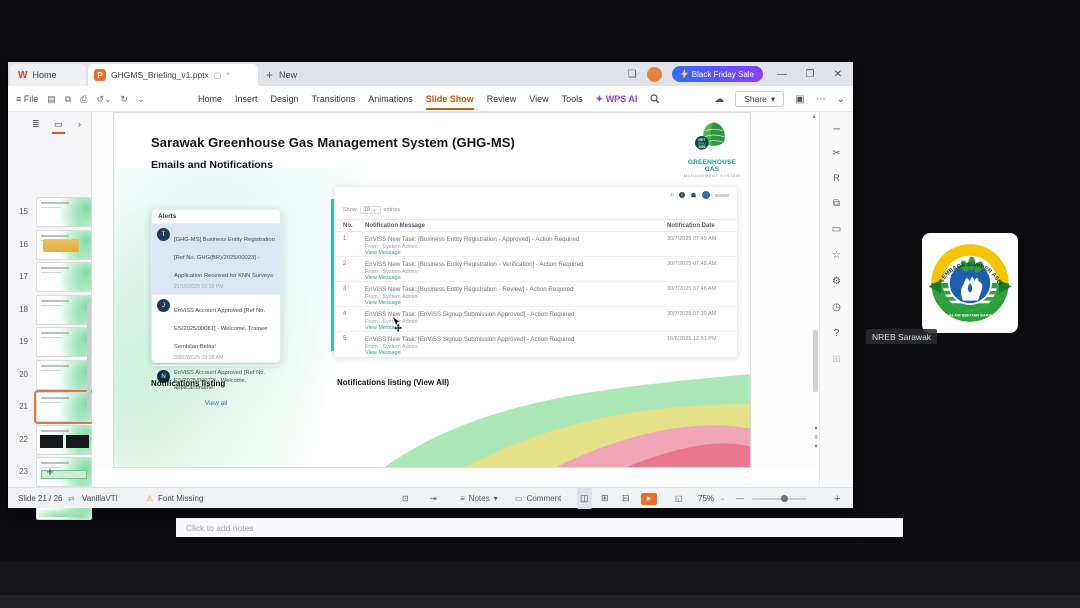 The height and width of the screenshot is (608, 1080). Describe the element at coordinates (103, 99) in the screenshot. I see `undo-icon: ↺⌄` at that location.